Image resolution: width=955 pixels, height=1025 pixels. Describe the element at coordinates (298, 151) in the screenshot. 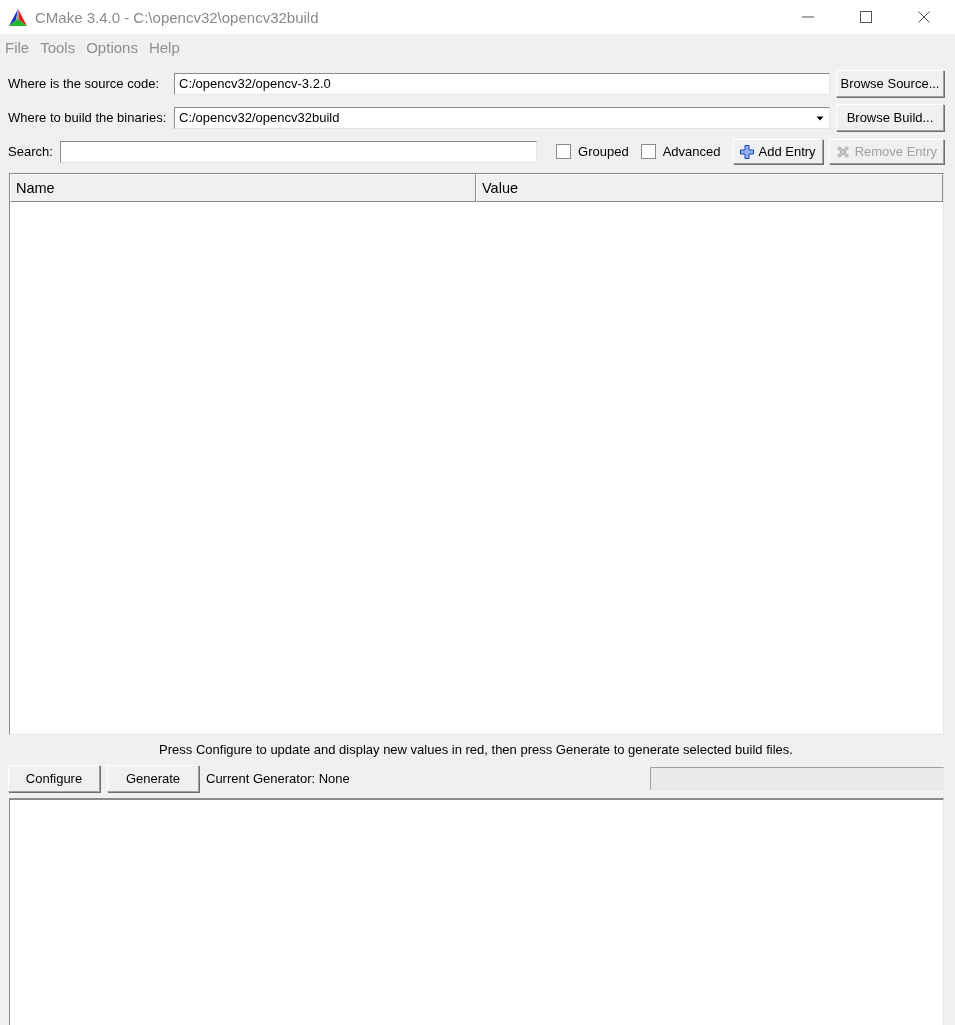

I see `search-field` at that location.